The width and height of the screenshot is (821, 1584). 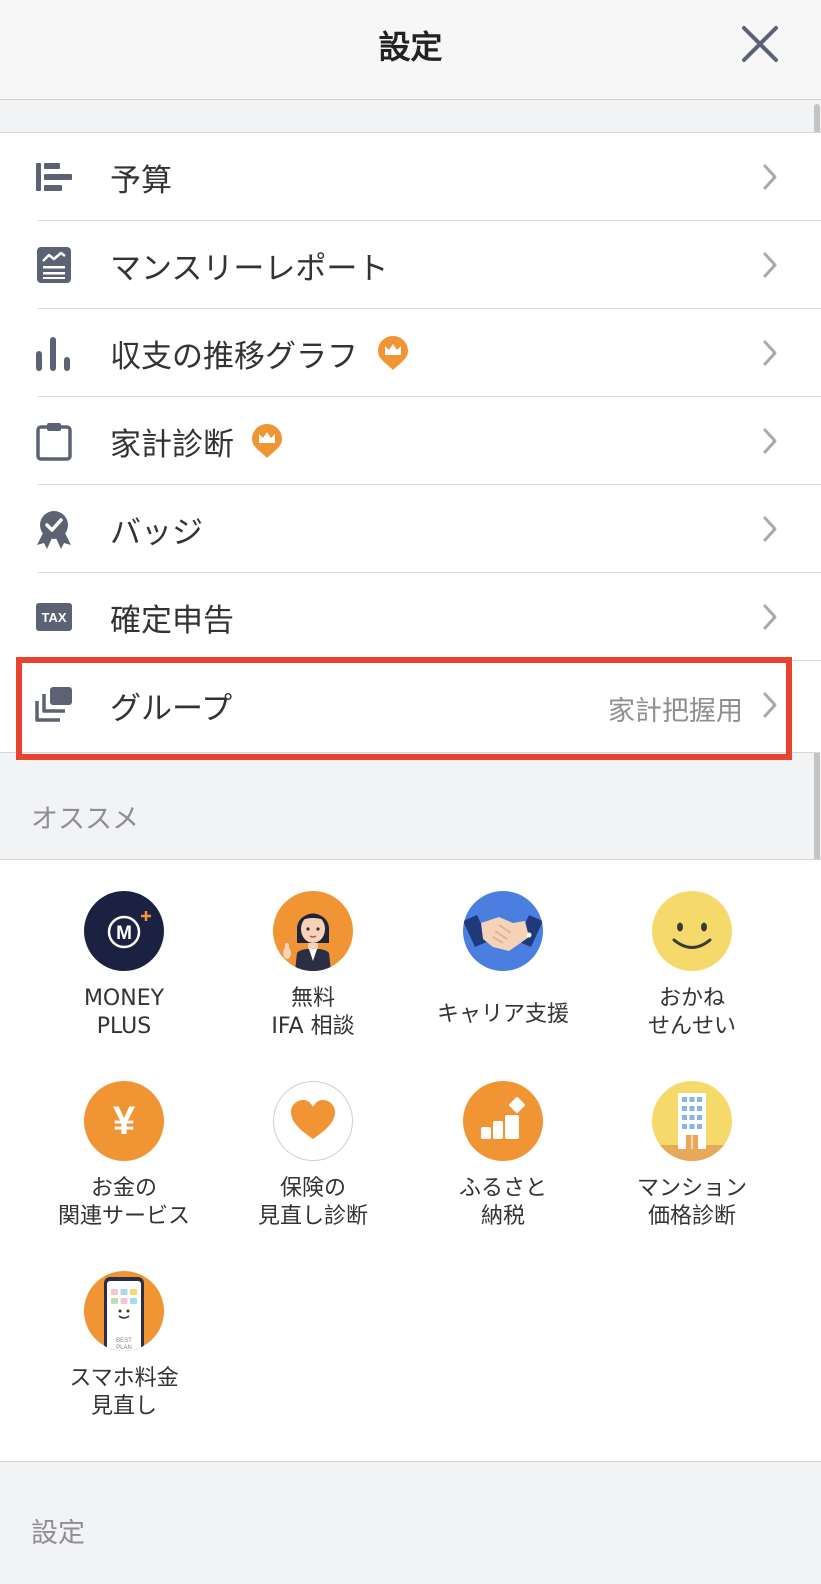 I want to click on phone-screen-text-2: PLAN, so click(x=124, y=1348).